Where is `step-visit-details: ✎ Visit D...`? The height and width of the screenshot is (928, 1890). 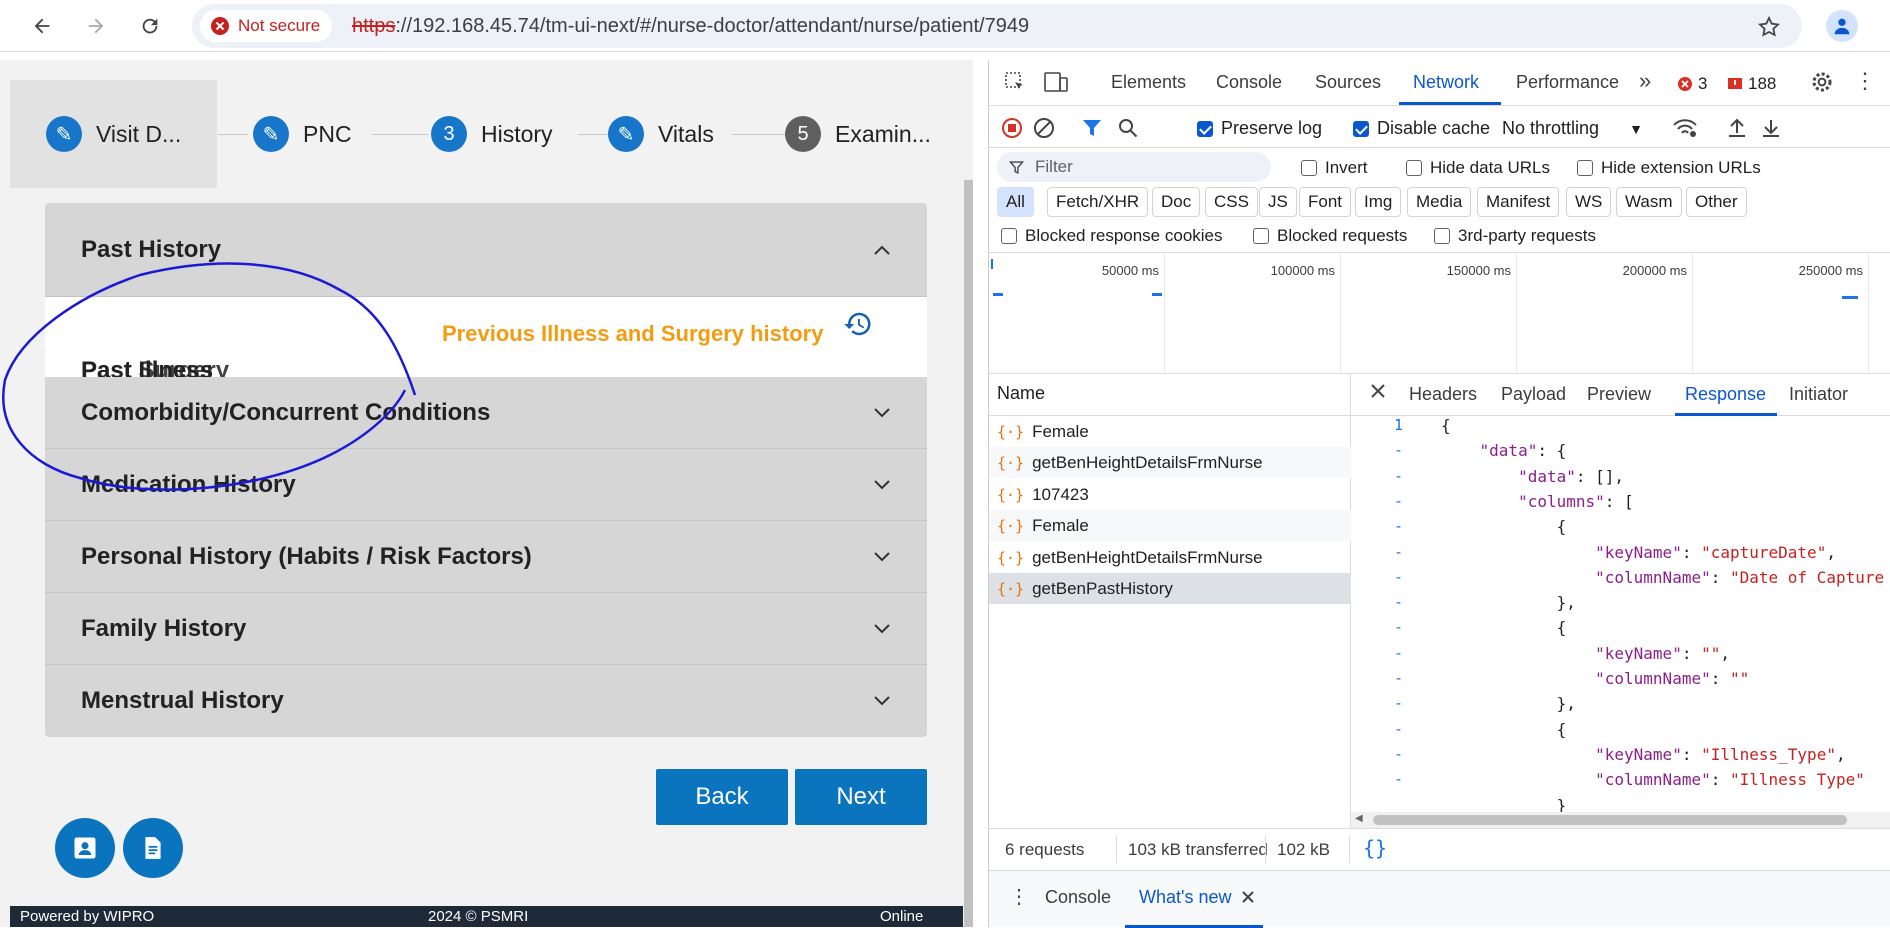 step-visit-details: ✎ Visit D... is located at coordinates (113, 134).